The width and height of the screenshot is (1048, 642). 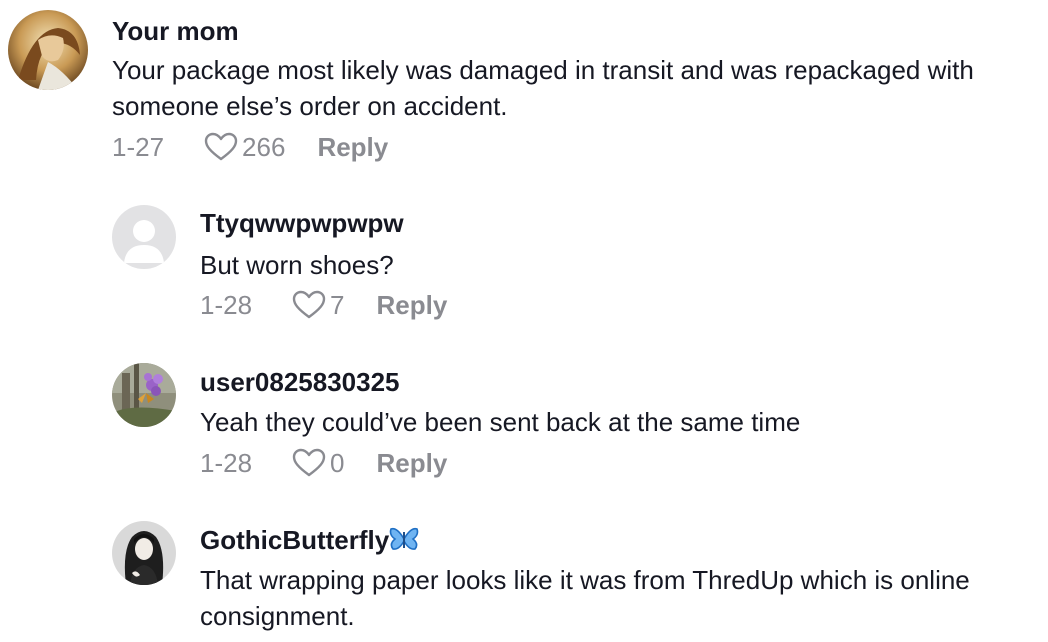 I want to click on comment-text: But worn shoes?, so click(x=297, y=265).